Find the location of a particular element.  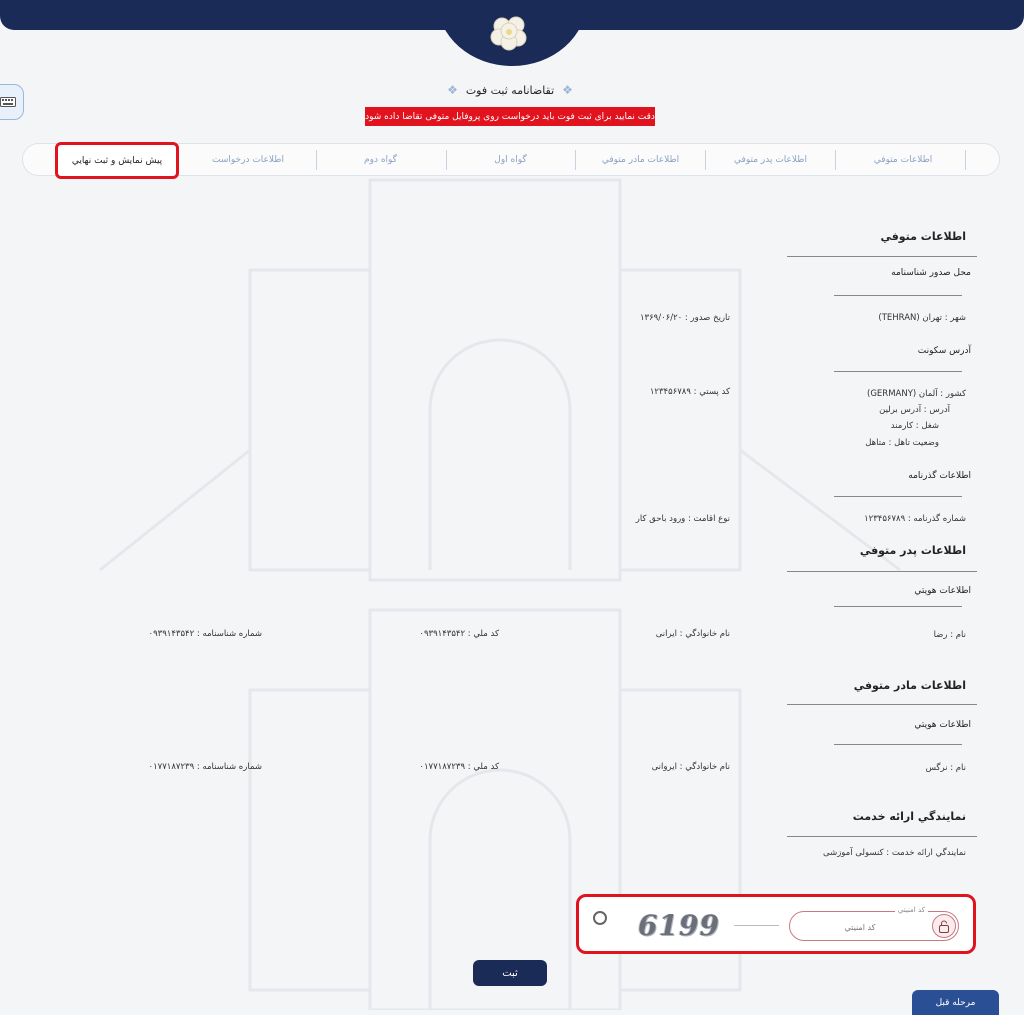

country-field: کشور : آلمان (GERMANY) is located at coordinates (916, 394).